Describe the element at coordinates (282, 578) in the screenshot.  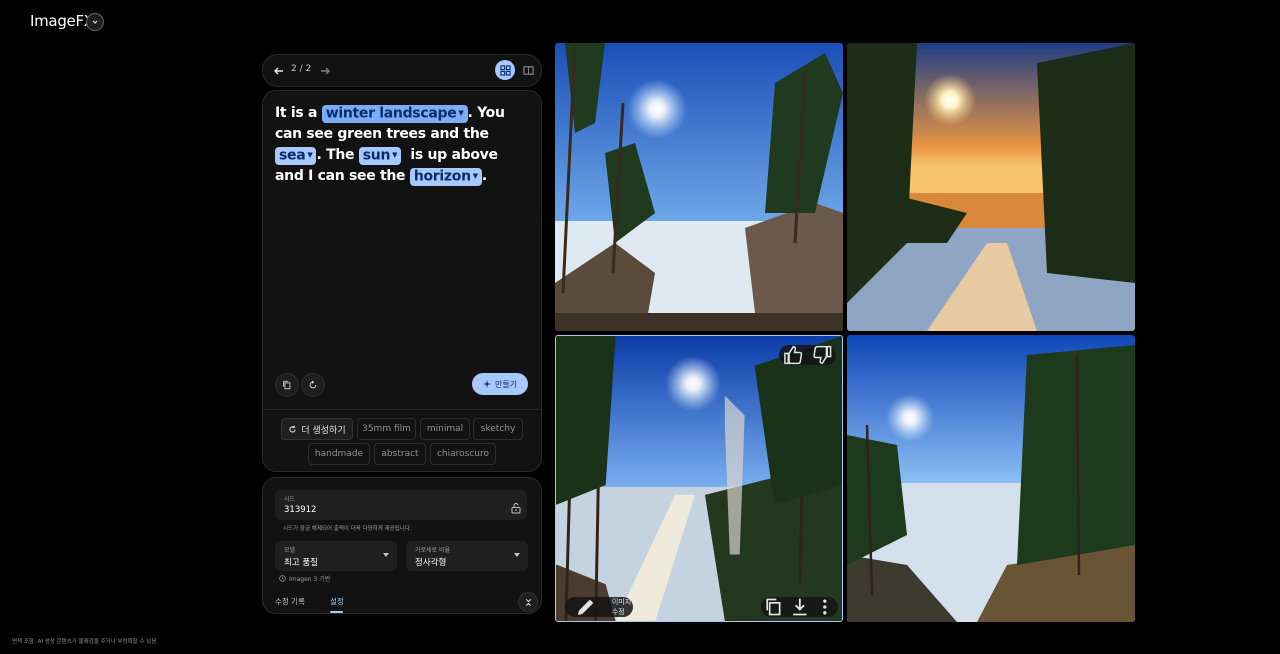
I see `info-icon` at that location.